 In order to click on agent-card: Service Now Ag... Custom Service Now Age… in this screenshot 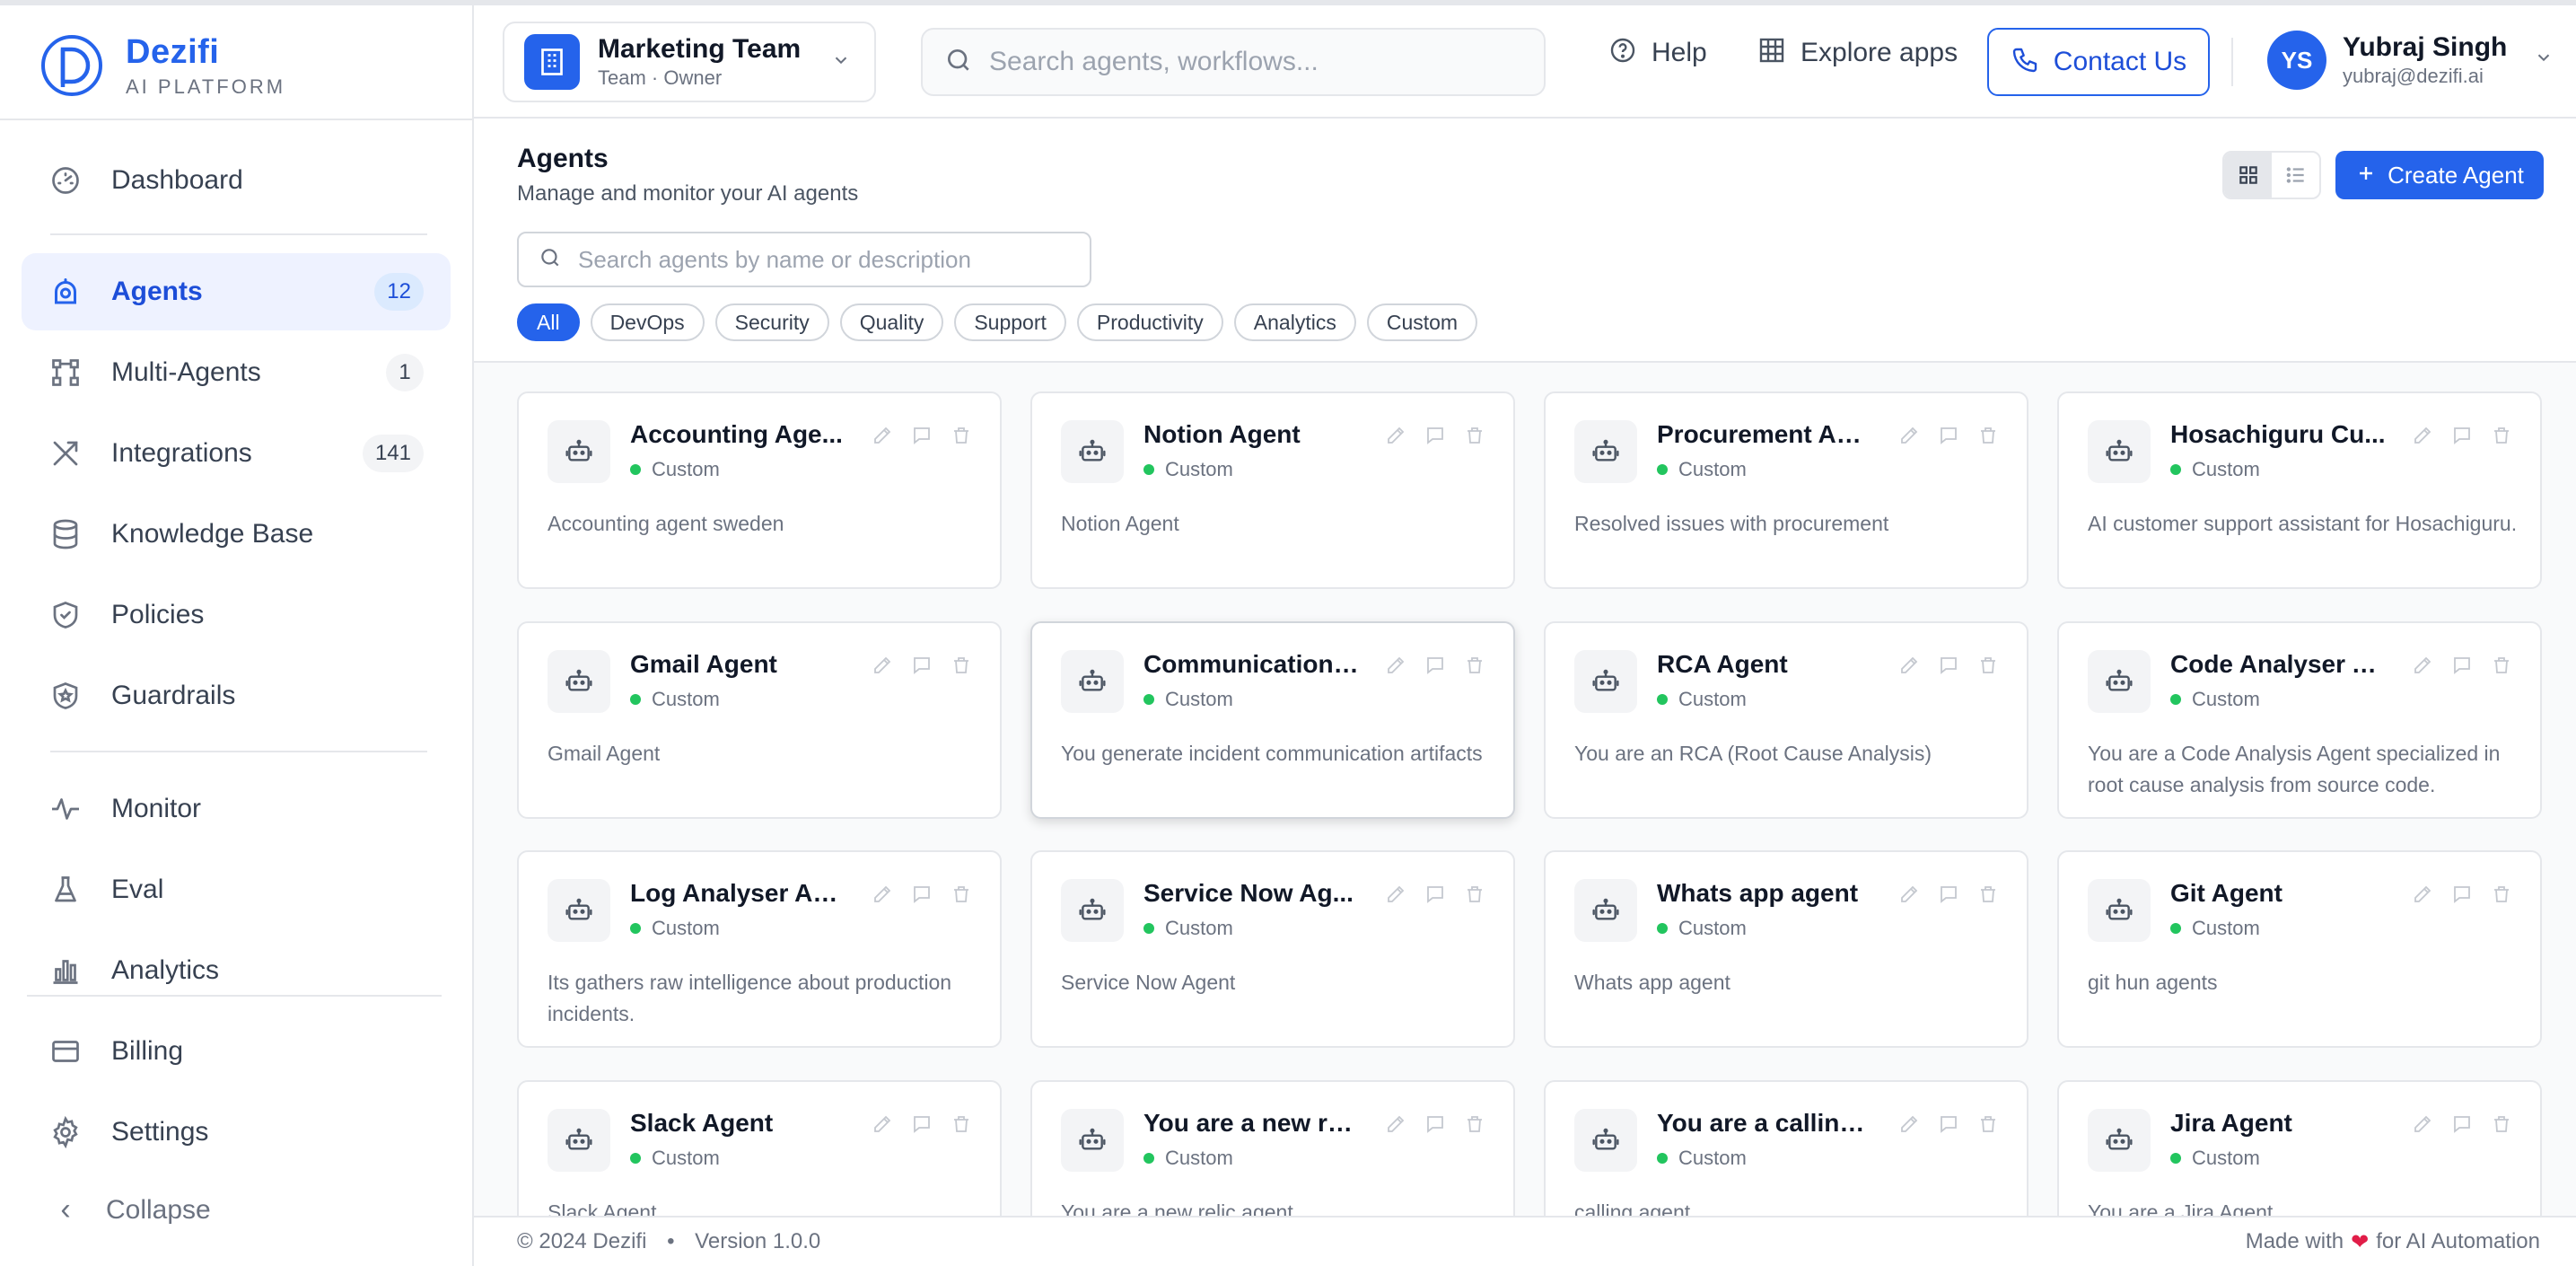, I will do `click(1272, 949)`.